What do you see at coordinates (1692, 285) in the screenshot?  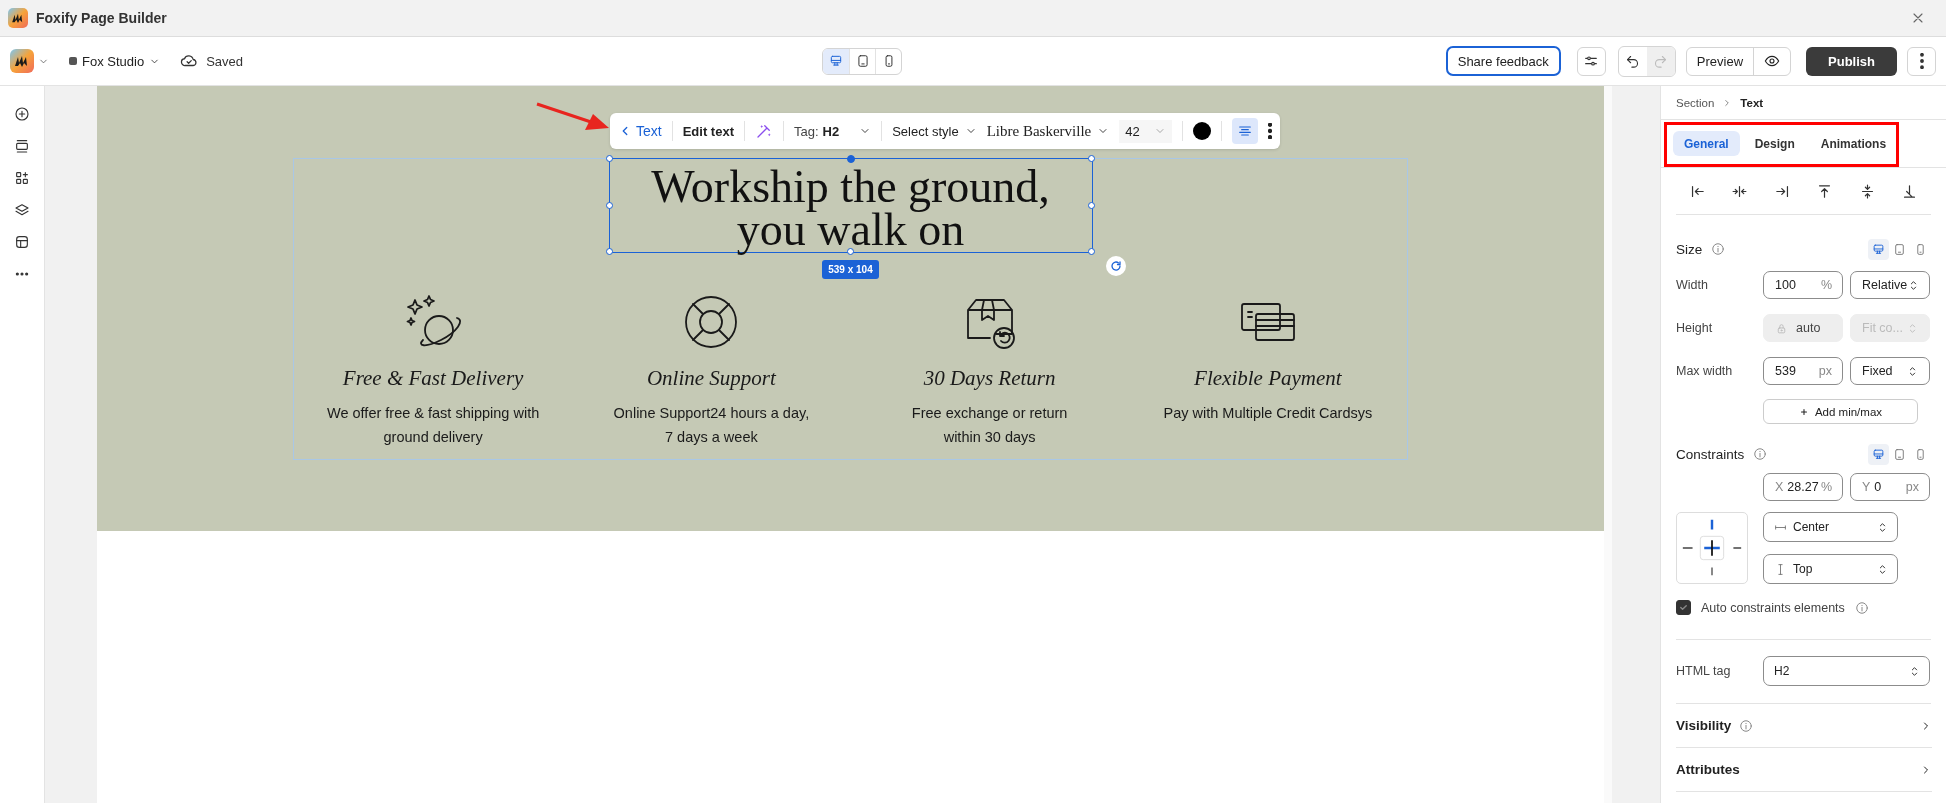 I see `field-label: Width` at bounding box center [1692, 285].